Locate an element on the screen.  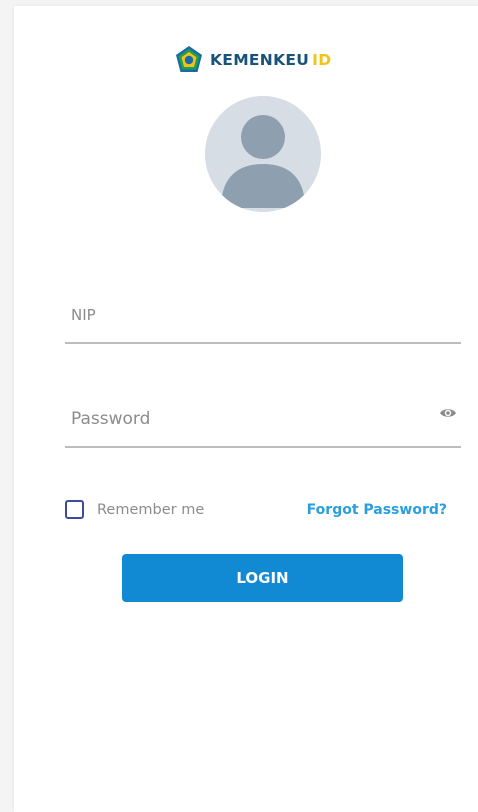
brand-logo: KEMENKEU ID is located at coordinates (252, 60).